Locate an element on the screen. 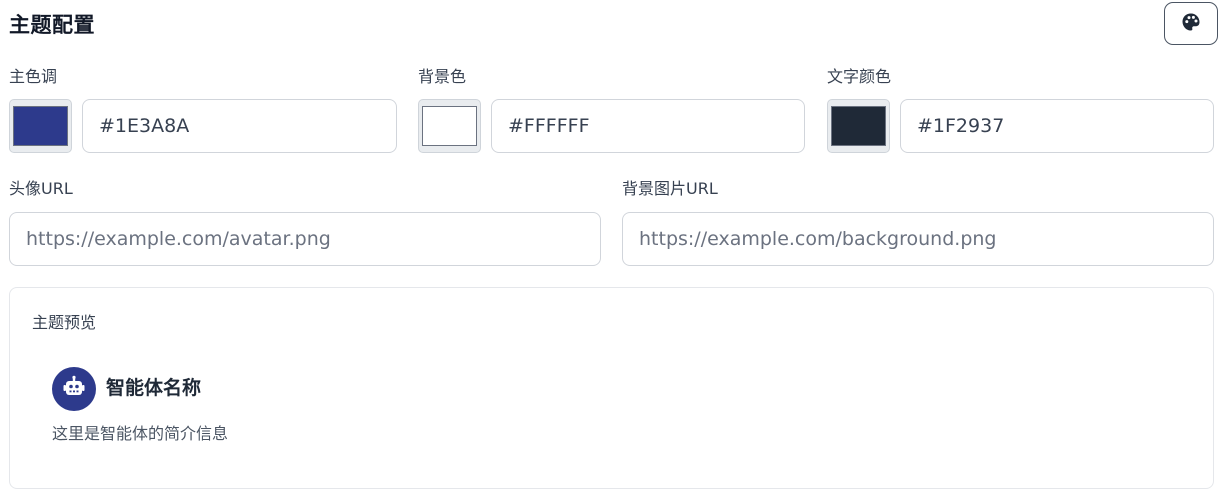  agent-description: 这里是智能体的简介信息 is located at coordinates (140, 433).